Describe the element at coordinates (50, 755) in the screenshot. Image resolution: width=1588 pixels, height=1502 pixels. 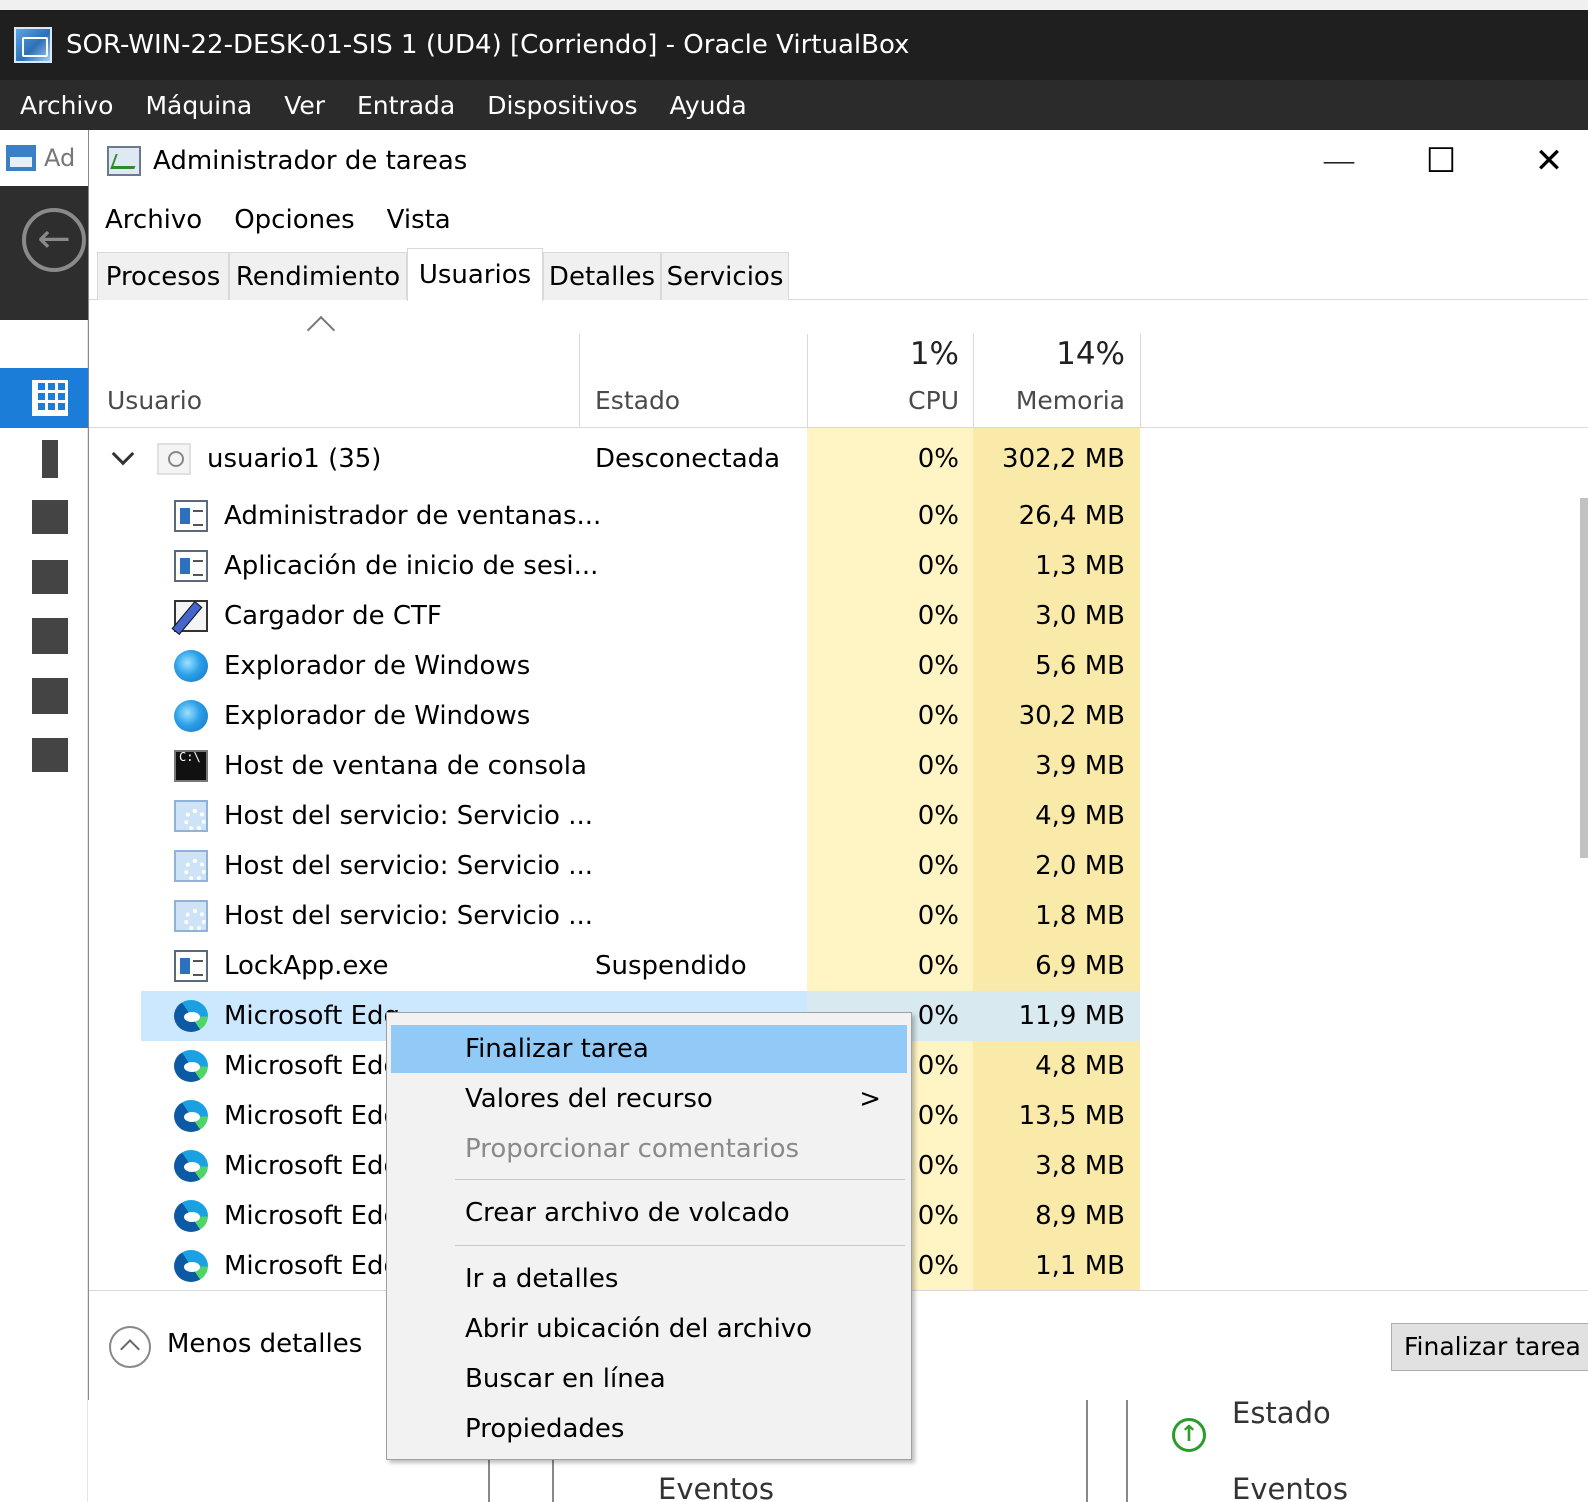
I see `iis-icon` at that location.